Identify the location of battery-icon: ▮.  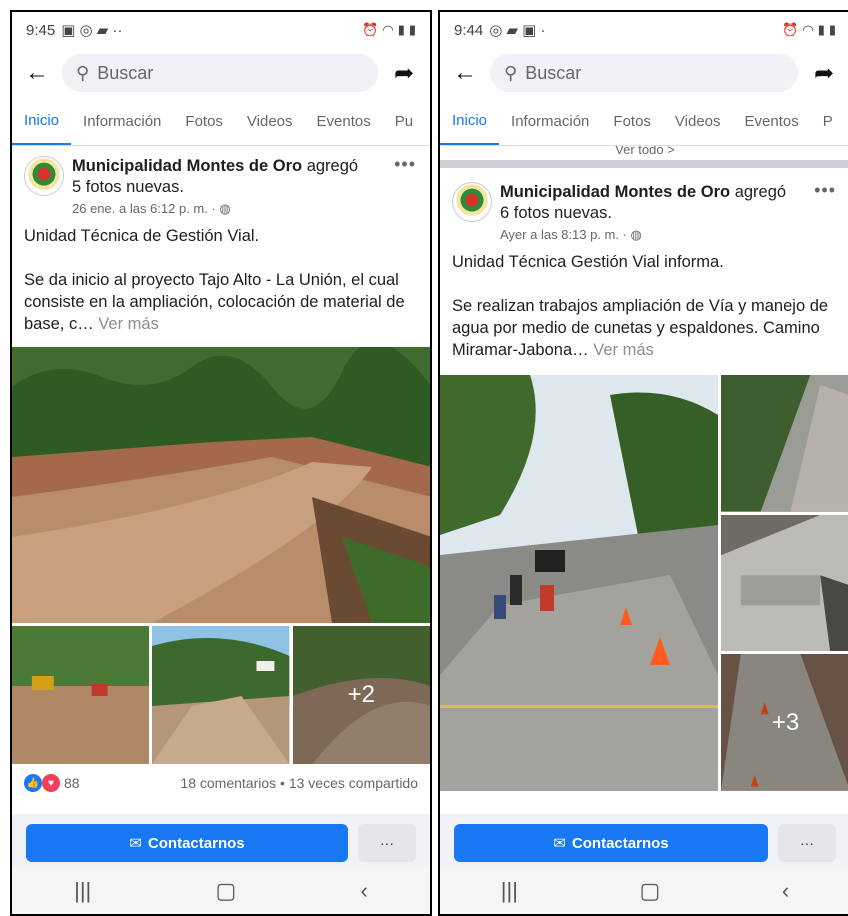
(412, 29).